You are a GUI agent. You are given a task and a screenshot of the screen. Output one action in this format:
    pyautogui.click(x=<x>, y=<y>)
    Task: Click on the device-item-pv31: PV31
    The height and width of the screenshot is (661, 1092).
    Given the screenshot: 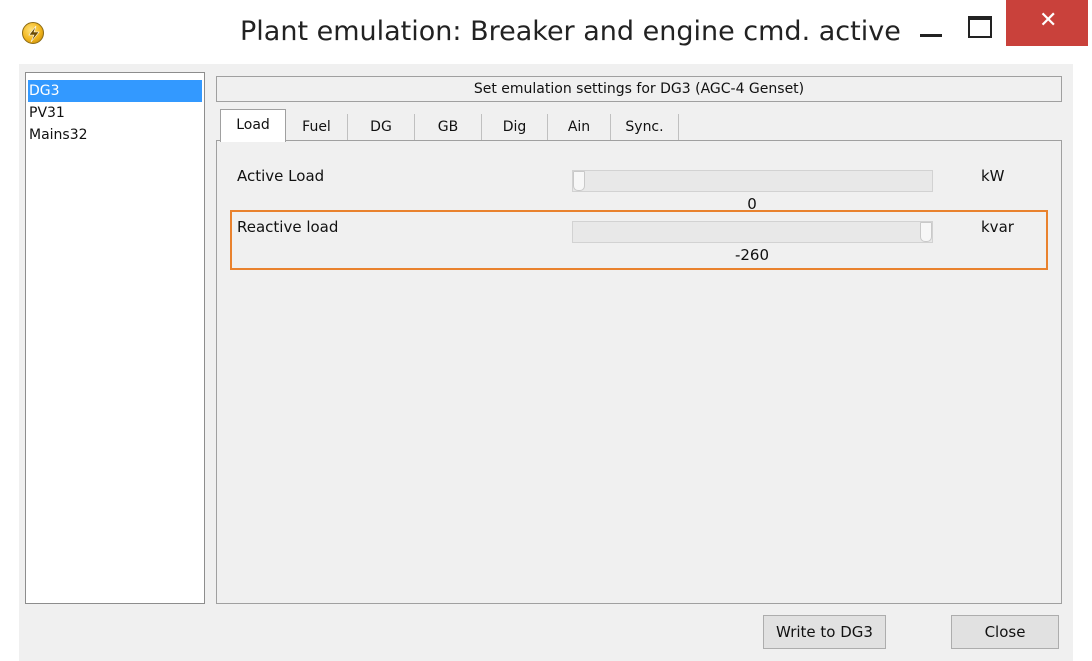 What is the action you would take?
    pyautogui.click(x=115, y=113)
    